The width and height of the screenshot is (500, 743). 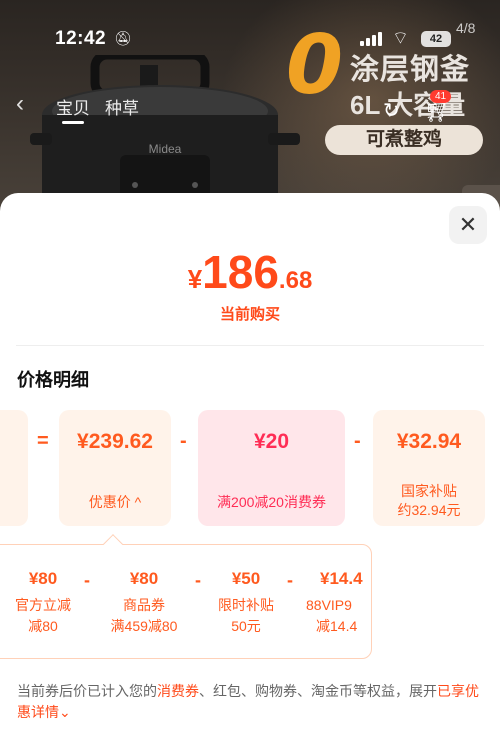 What do you see at coordinates (246, 578) in the screenshot?
I see `breakdown-amount: ¥50` at bounding box center [246, 578].